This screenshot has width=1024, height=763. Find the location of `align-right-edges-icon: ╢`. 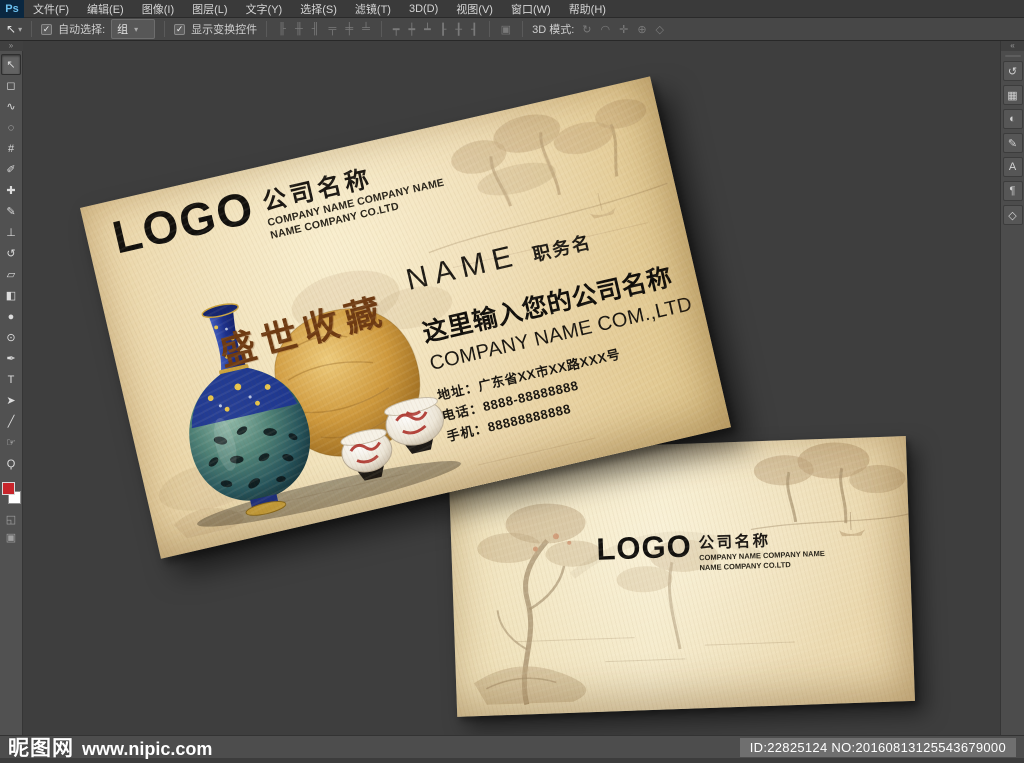

align-right-edges-icon: ╢ is located at coordinates (316, 29).